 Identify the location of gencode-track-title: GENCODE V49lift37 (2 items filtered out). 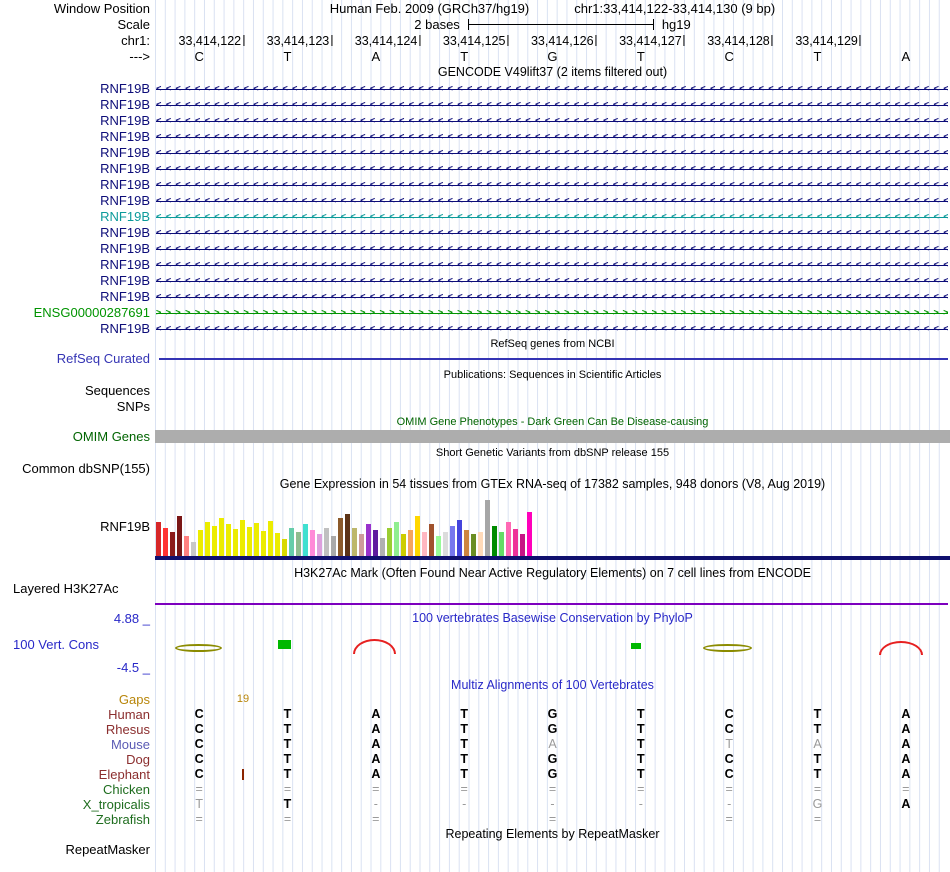
(552, 72).